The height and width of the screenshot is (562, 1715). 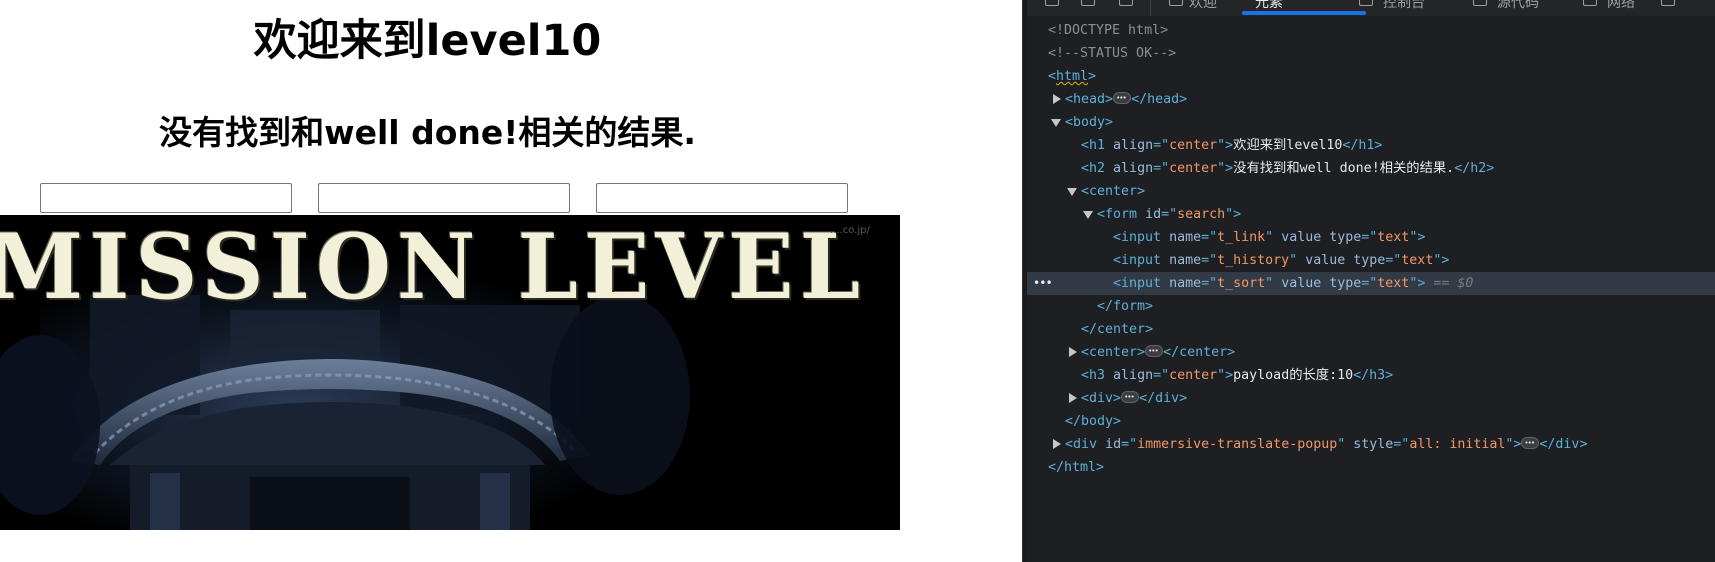 I want to click on tab-network: 网络, so click(x=1621, y=6).